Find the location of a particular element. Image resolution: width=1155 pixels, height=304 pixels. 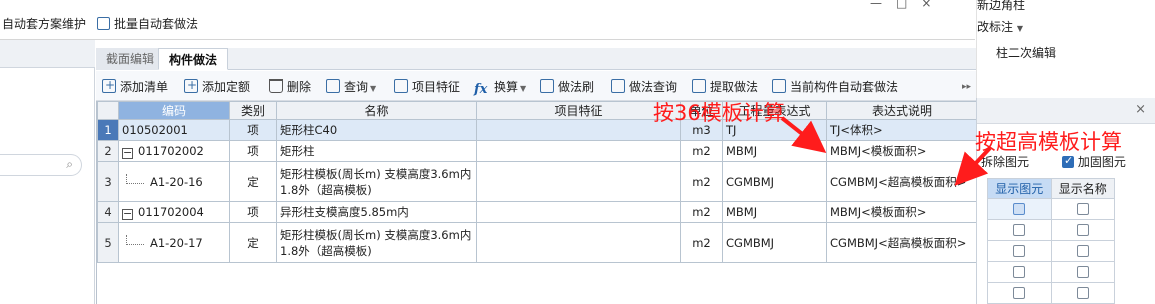

column-header-show-element: 显示图元 is located at coordinates (1019, 188).